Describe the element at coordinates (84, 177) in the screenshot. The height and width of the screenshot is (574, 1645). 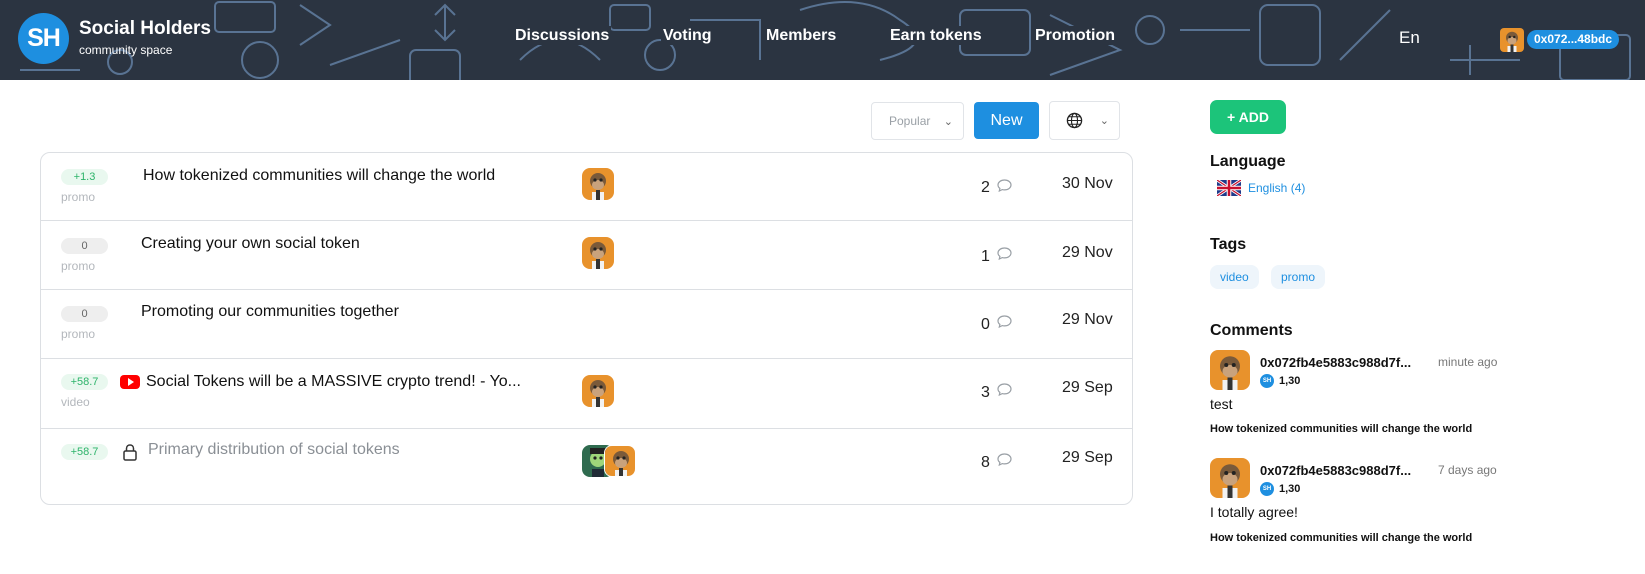
I see `score-badge: +1.3` at that location.